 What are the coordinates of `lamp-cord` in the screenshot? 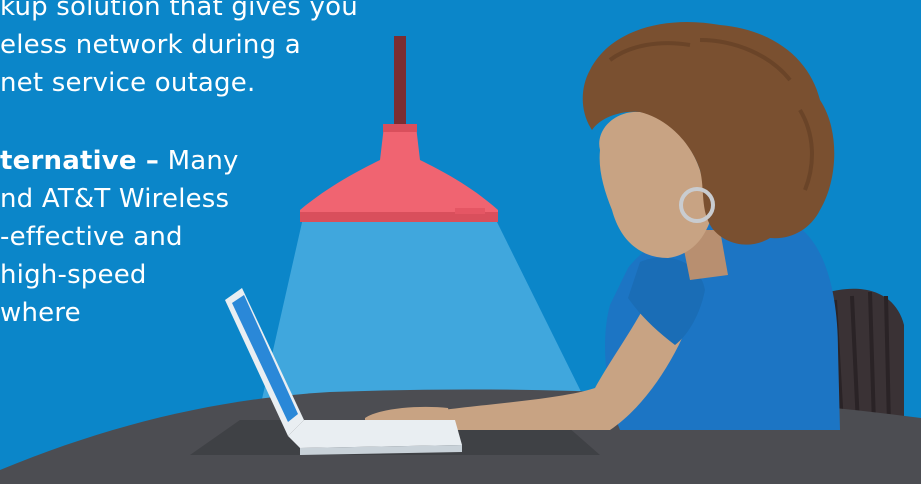 It's located at (400, 81).